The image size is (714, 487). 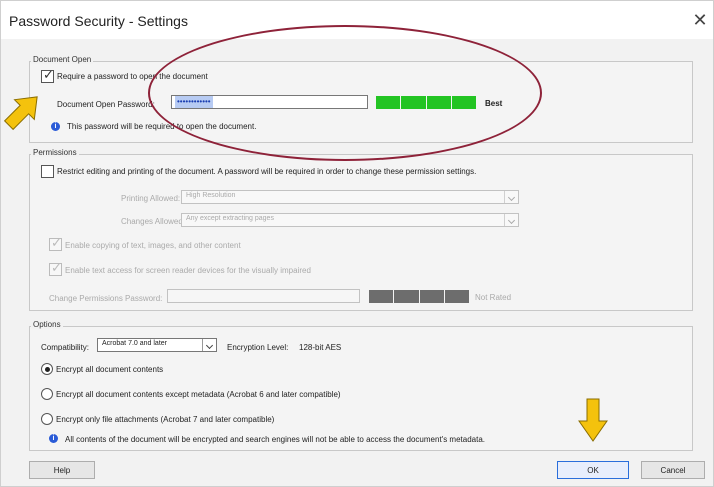 What do you see at coordinates (350, 220) in the screenshot?
I see `changes-allowed-select: Any except extracting pages` at bounding box center [350, 220].